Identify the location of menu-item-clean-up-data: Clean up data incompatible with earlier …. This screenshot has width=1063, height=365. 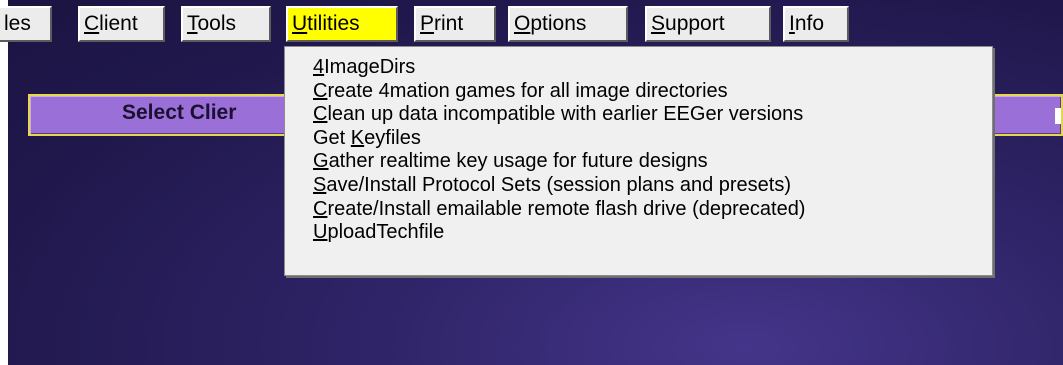
(638, 115).